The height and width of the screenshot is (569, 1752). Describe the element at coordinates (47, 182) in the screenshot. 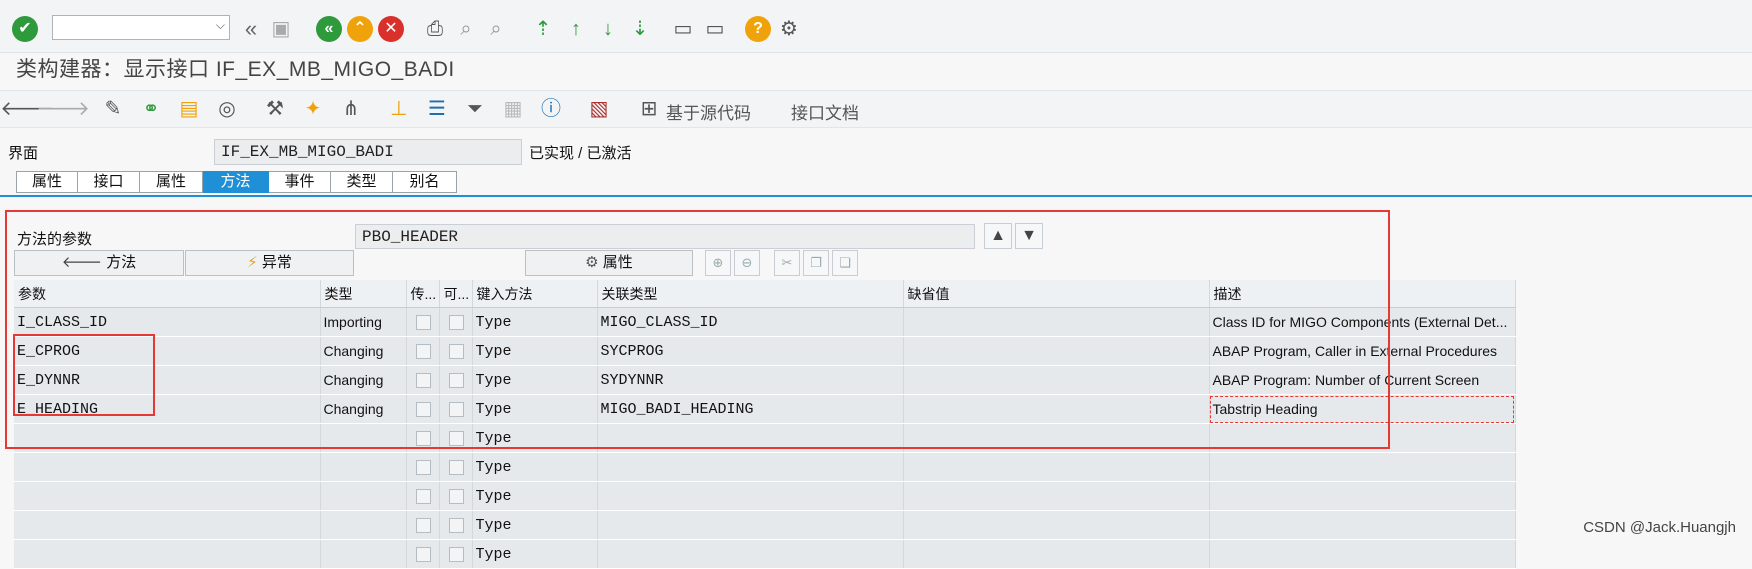

I see `tab-attributes: 属性` at that location.